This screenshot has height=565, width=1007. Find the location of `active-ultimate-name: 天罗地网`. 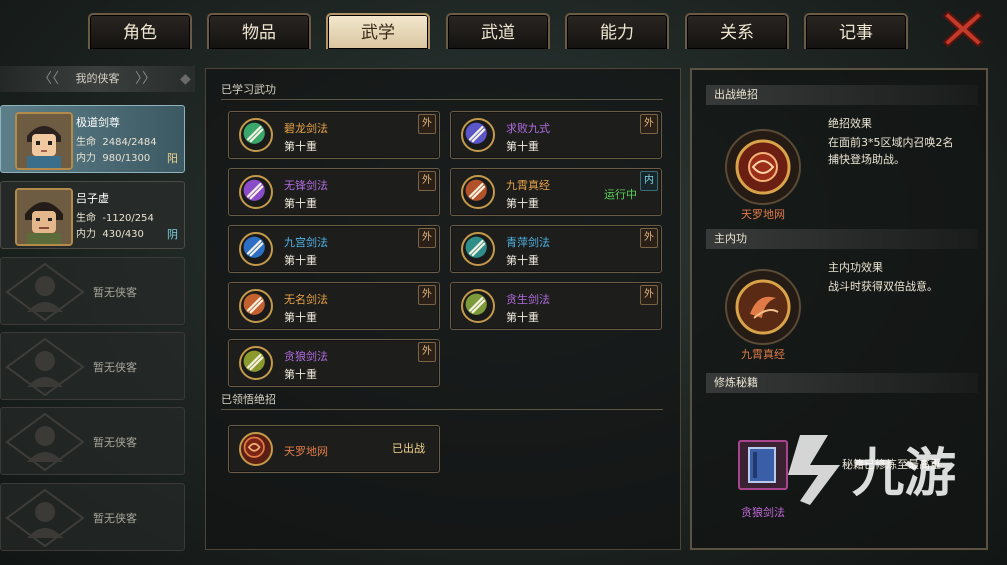

active-ultimate-name: 天罗地网 is located at coordinates (763, 214).